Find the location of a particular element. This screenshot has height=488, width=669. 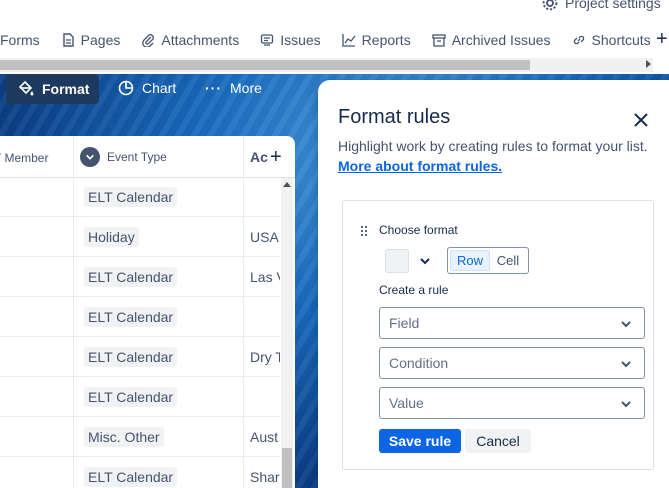

table-row: ELT Calendar Shar is located at coordinates (140, 472).